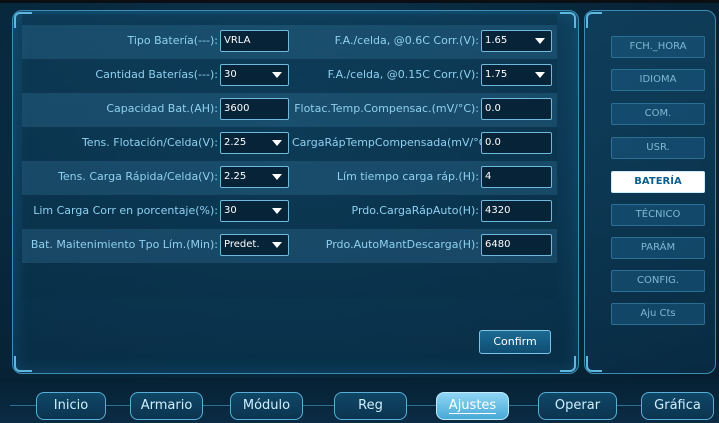  Describe the element at coordinates (237, 40) in the screenshot. I see `battery-type-value: VRLA` at that location.